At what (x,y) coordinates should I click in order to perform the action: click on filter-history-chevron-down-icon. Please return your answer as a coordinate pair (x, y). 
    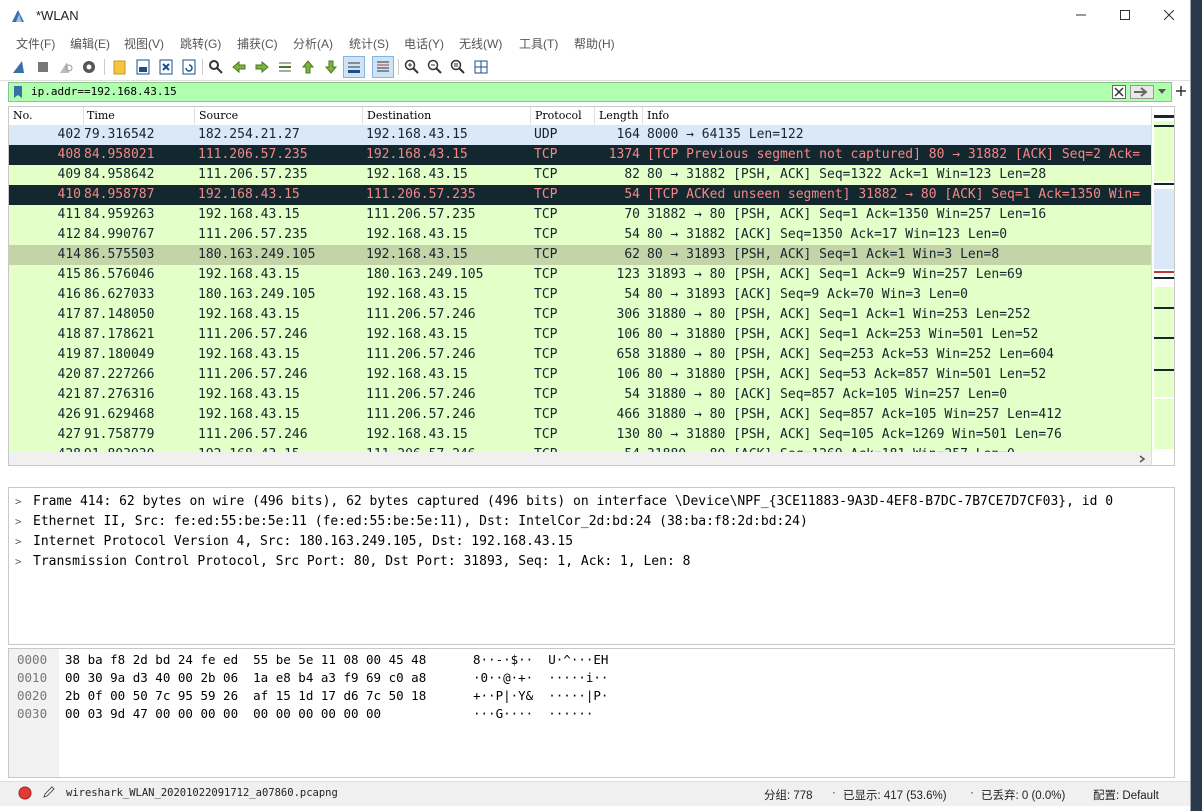
    Looking at the image, I should click on (1162, 92).